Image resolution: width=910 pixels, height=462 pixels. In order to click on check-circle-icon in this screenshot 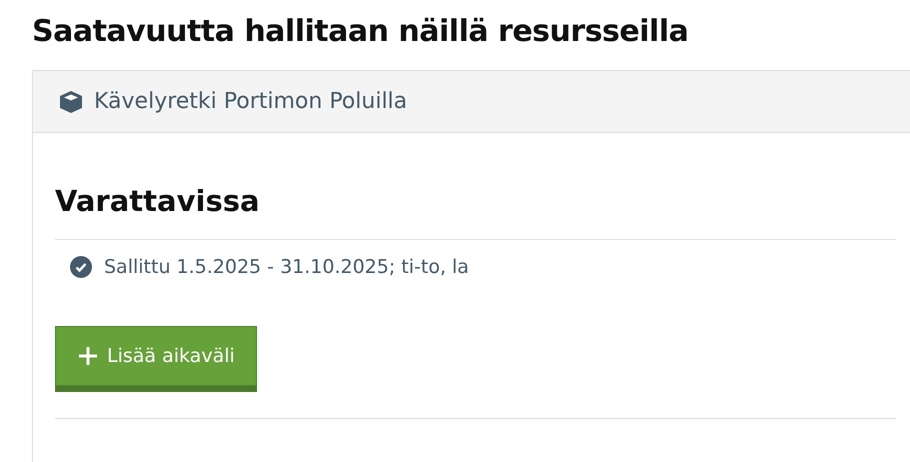, I will do `click(81, 267)`.